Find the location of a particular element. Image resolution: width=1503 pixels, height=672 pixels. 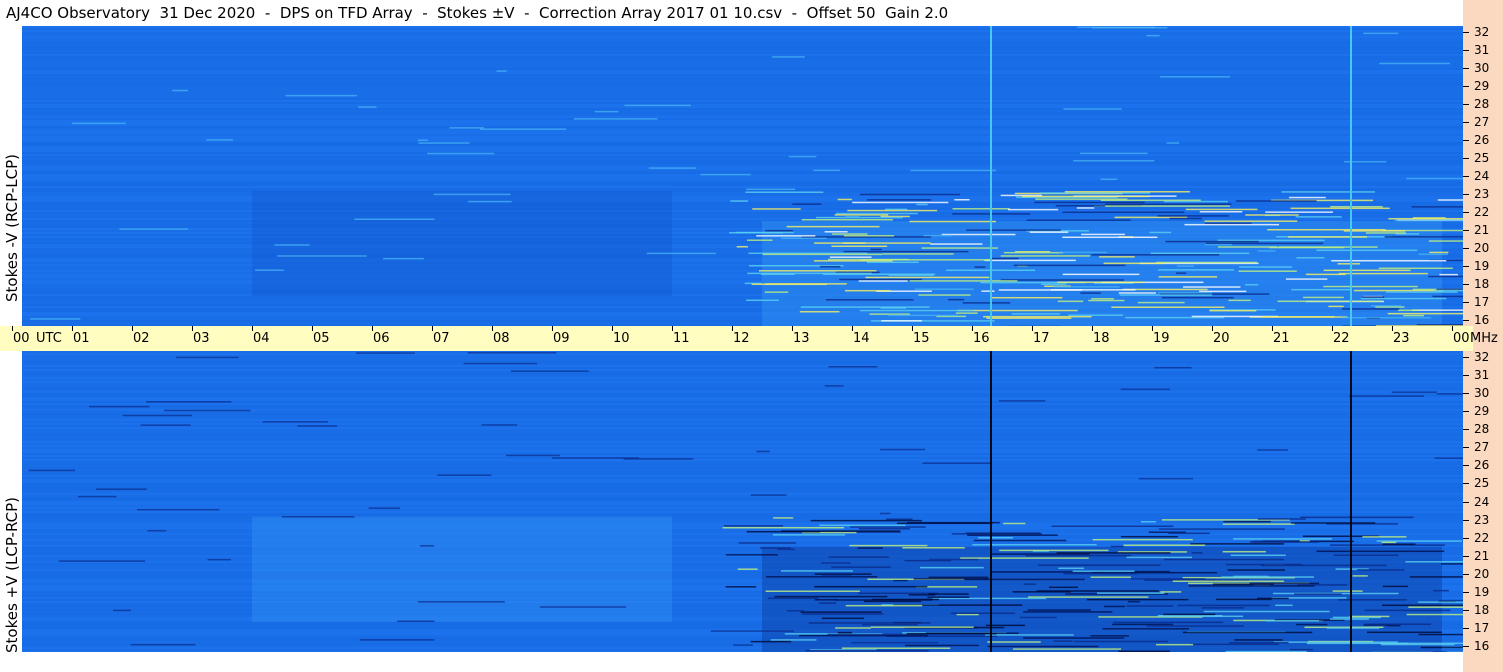

bottom-panel-label: Stokes +V (LCP-RCP) is located at coordinates (12, 575).